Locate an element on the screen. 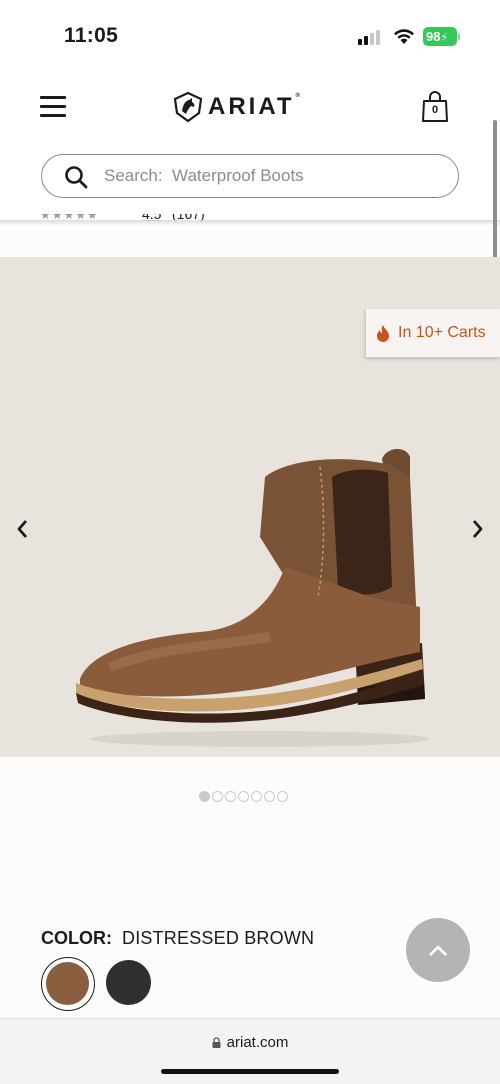 Image resolution: width=500 pixels, height=1084 pixels. back-to-top-button is located at coordinates (438, 950).